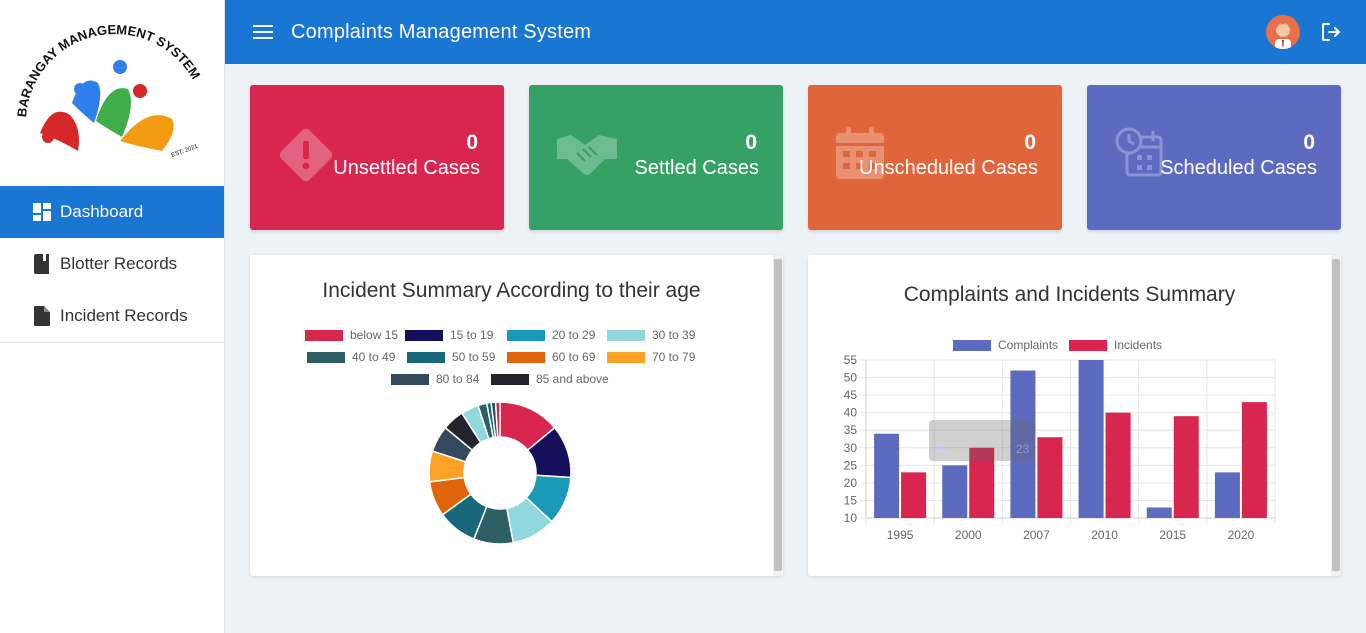  I want to click on sidebar-item-blotter-records: Blotter Records, so click(112, 264).